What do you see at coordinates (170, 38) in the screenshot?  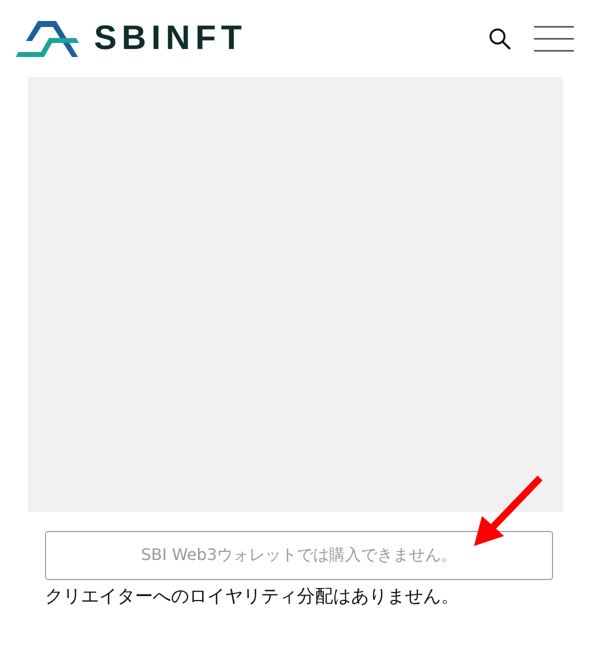 I see `logo-text: SBINFT` at bounding box center [170, 38].